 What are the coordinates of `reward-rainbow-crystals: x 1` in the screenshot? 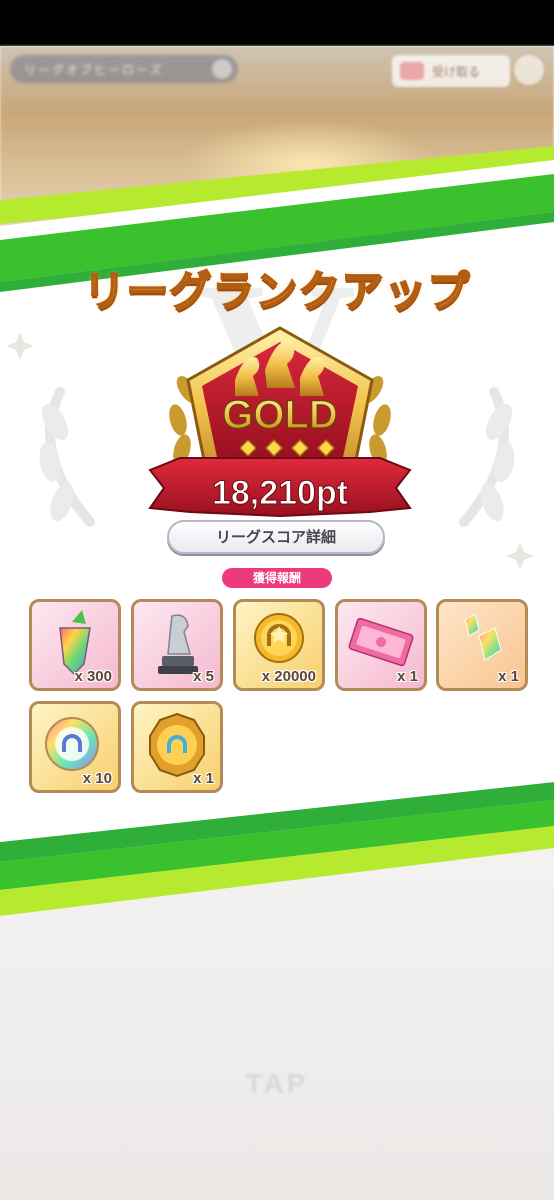 It's located at (482, 645).